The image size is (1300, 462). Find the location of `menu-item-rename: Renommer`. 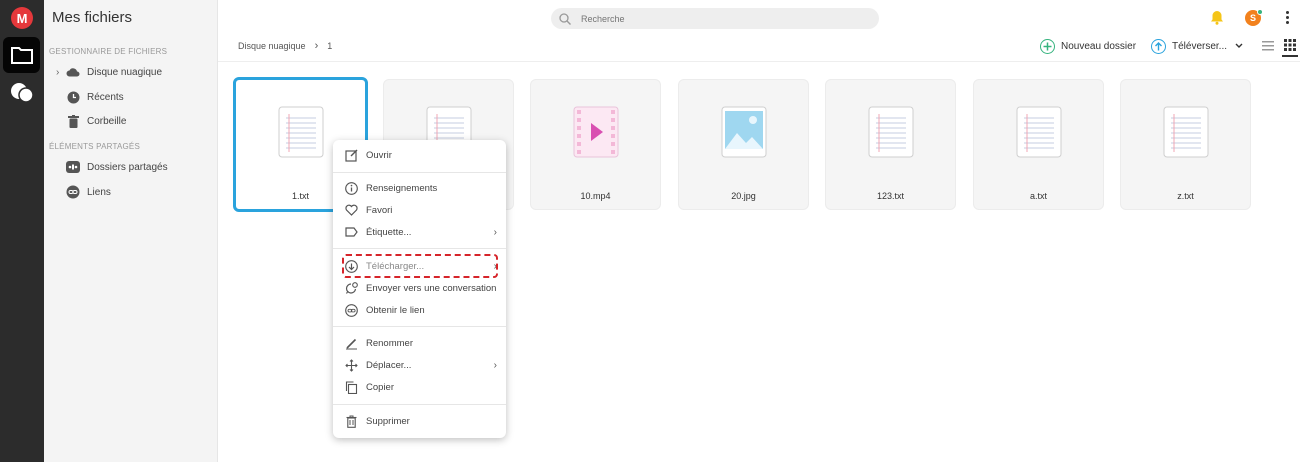

menu-item-rename: Renommer is located at coordinates (422, 343).